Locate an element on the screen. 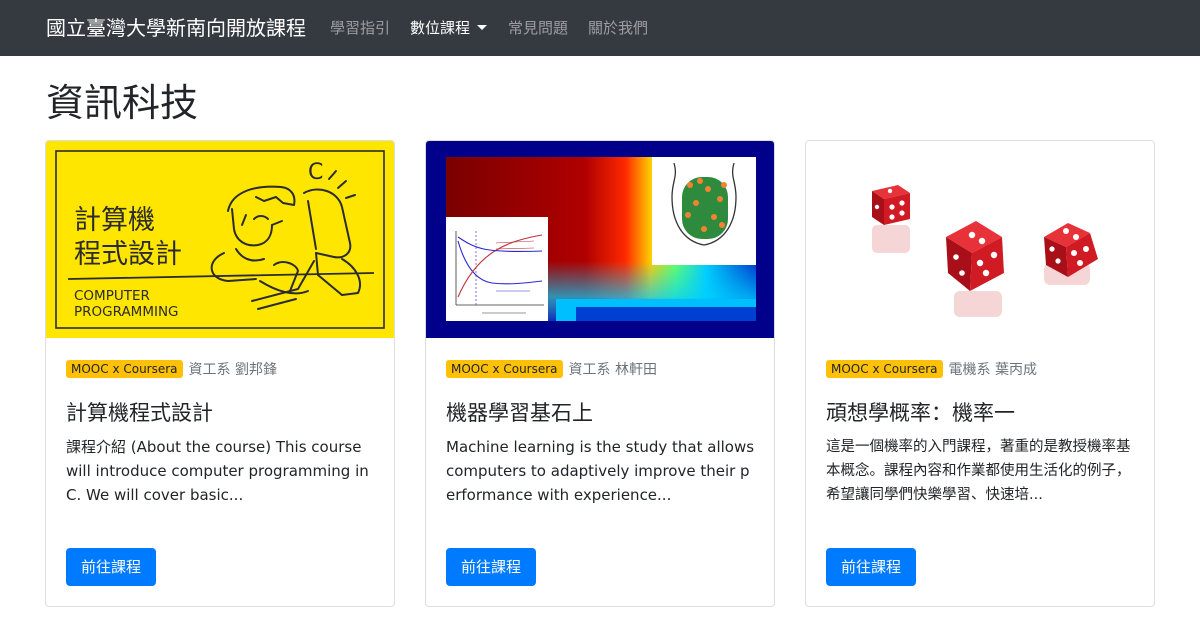  course-meta: MOOC x Coursera 資工系 劉邦鋒 is located at coordinates (221, 369).